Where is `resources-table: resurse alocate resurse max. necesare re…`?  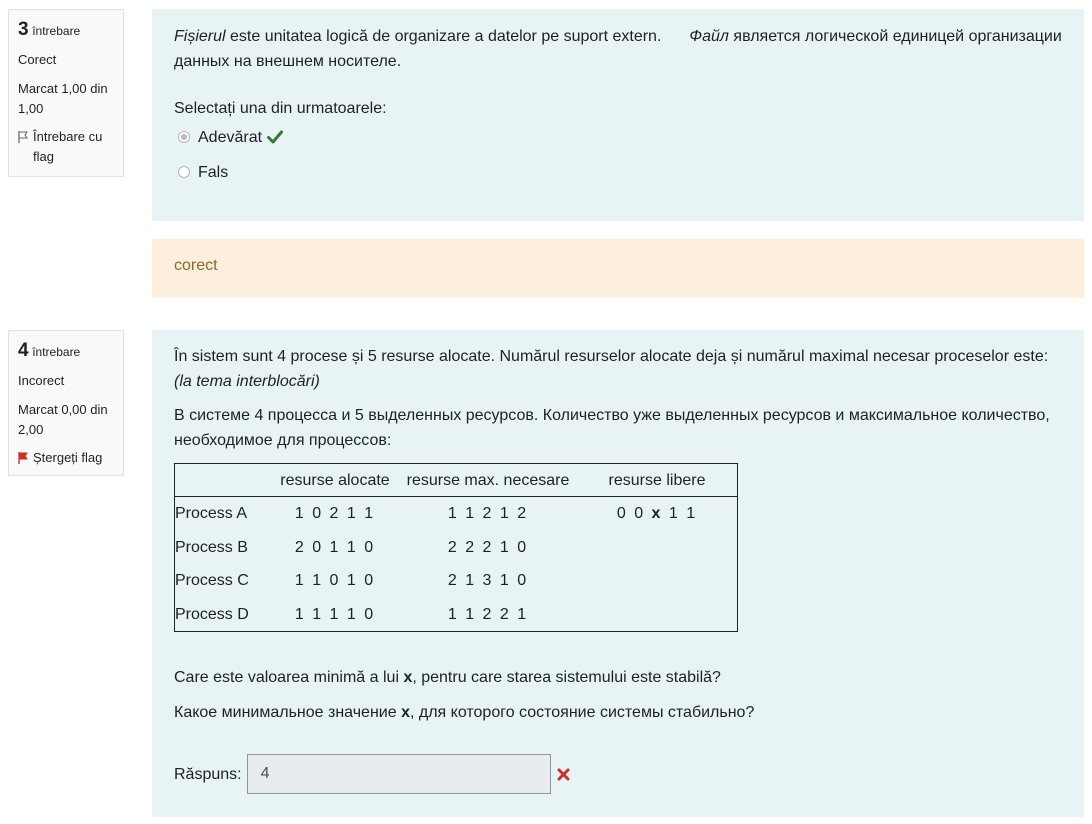
resources-table: resurse alocate resurse max. necesare re… is located at coordinates (456, 547).